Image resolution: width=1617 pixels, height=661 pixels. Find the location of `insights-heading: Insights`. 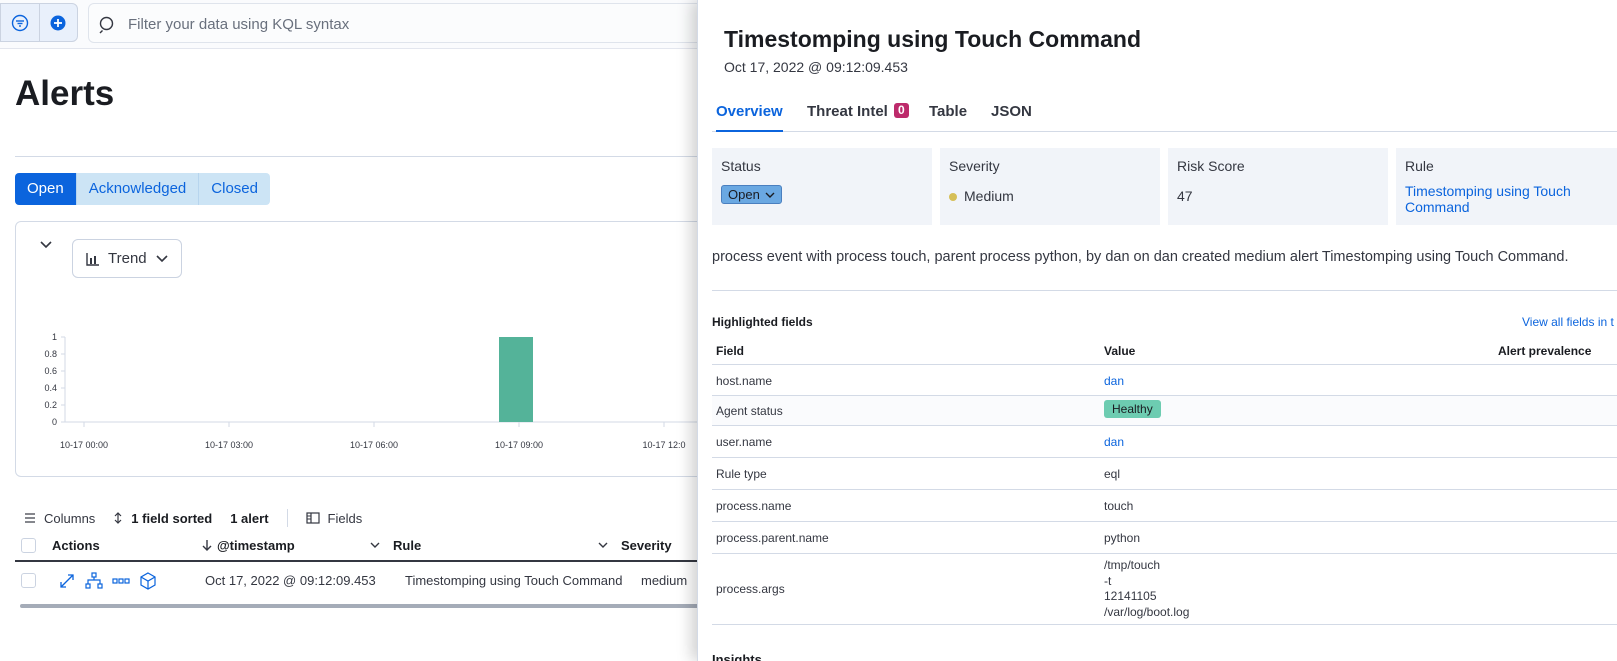

insights-heading: Insights is located at coordinates (737, 656).